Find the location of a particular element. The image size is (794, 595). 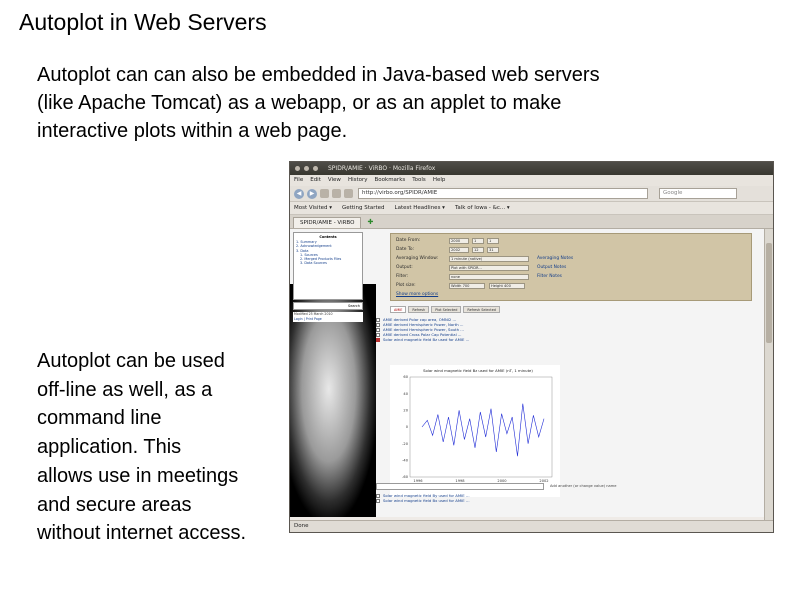

bookmark-item: Getting Started is located at coordinates (363, 208).